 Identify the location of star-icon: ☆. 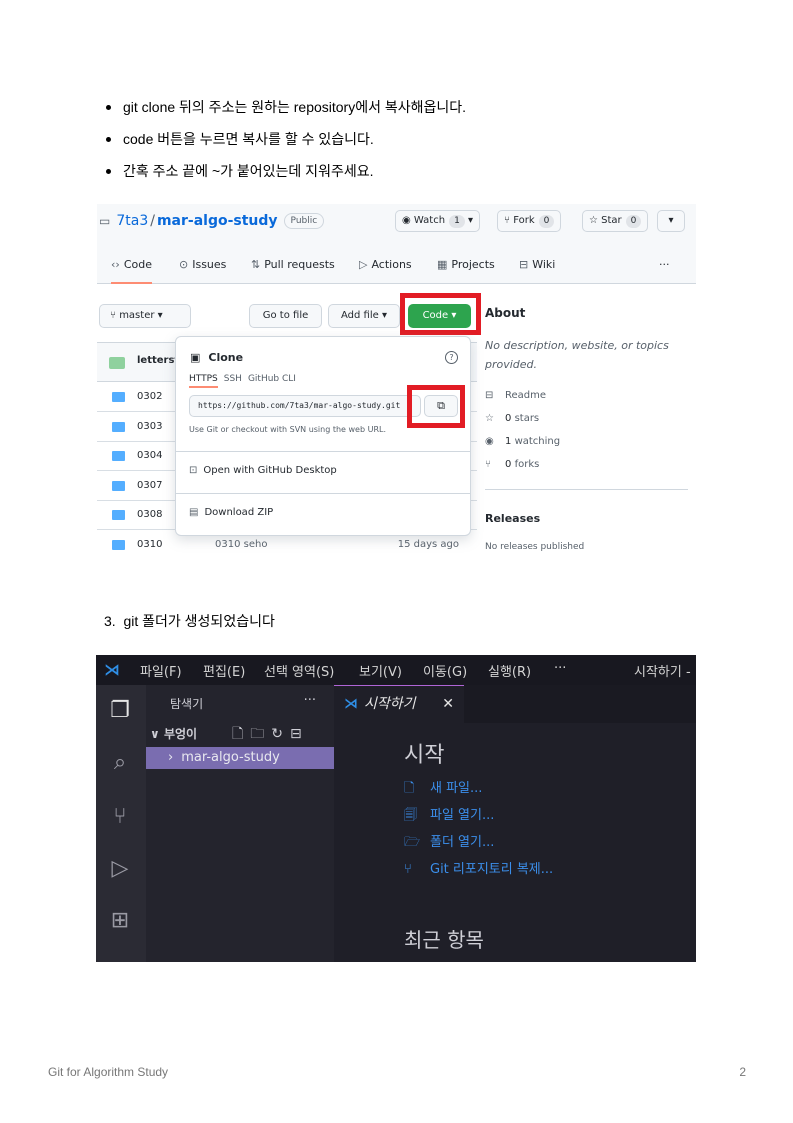
(489, 418).